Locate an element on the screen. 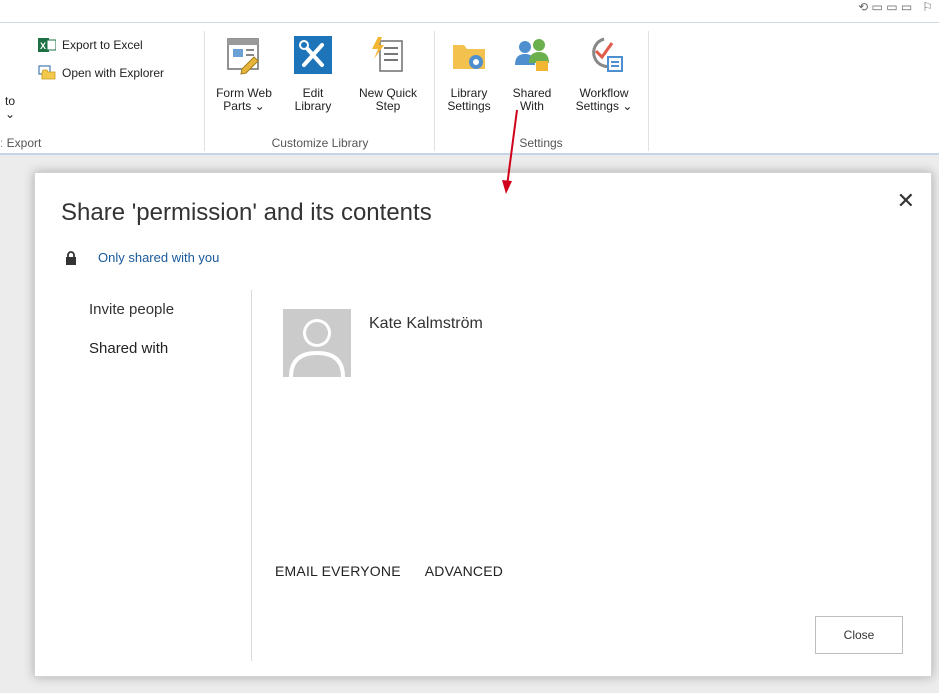 This screenshot has width=939, height=693. shared-with-icon is located at coordinates (532, 55).